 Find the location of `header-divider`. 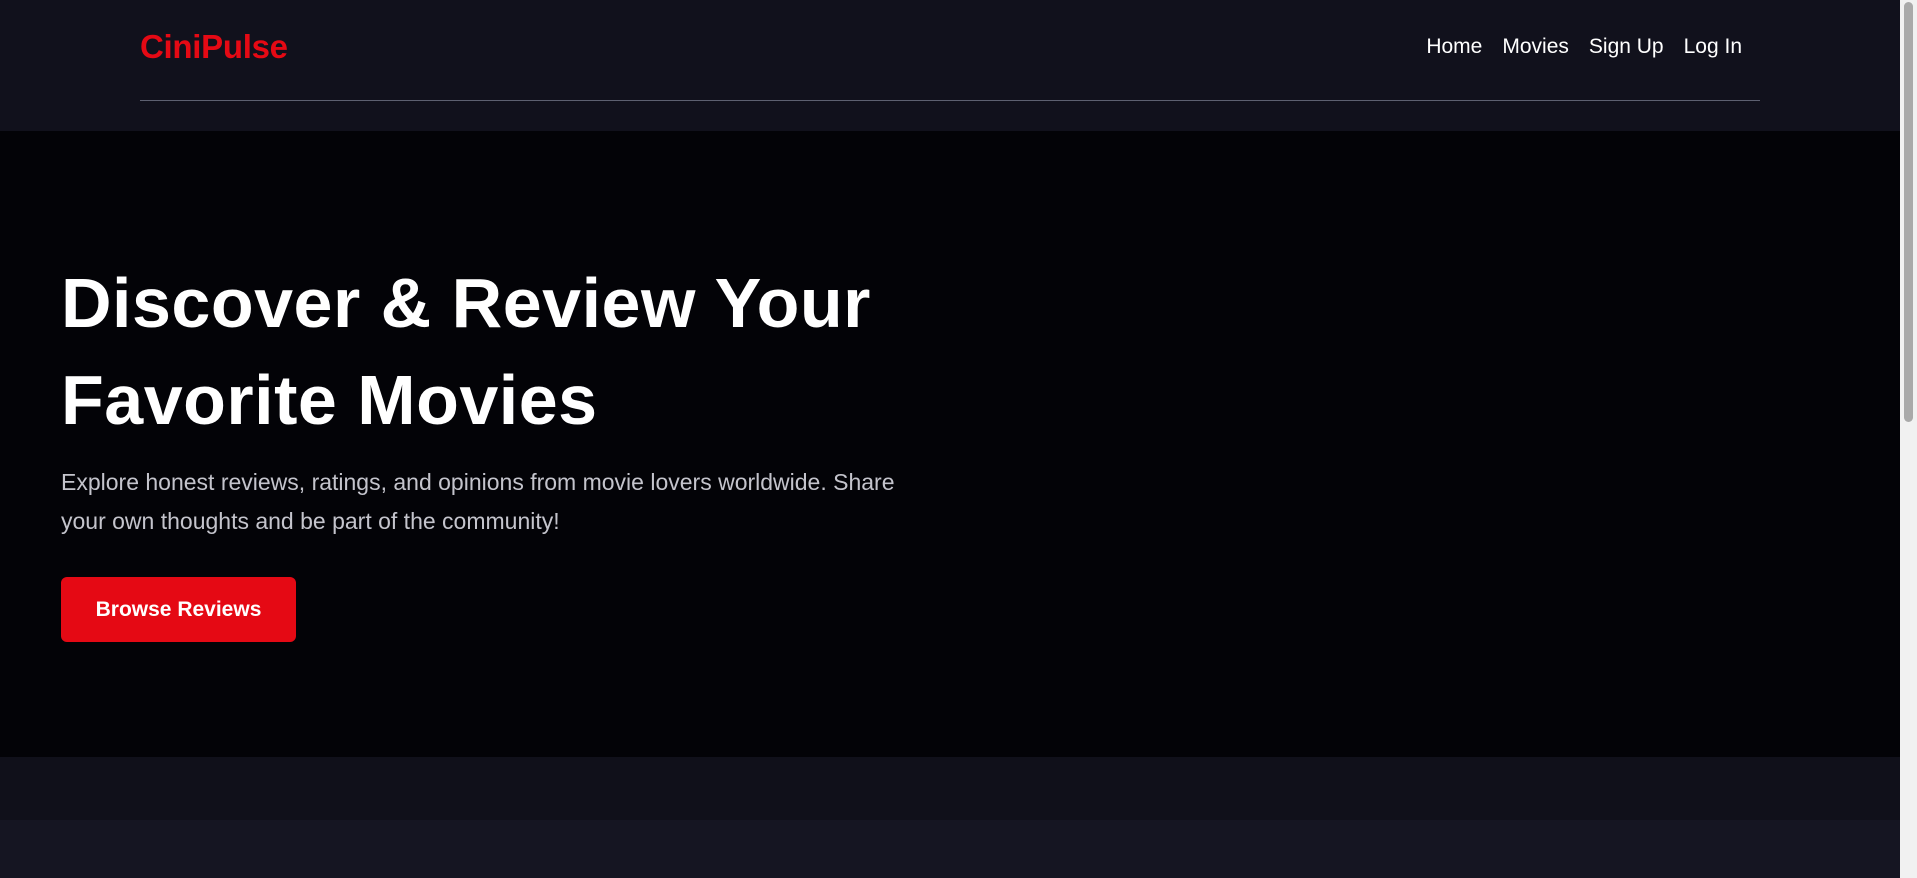

header-divider is located at coordinates (950, 100).